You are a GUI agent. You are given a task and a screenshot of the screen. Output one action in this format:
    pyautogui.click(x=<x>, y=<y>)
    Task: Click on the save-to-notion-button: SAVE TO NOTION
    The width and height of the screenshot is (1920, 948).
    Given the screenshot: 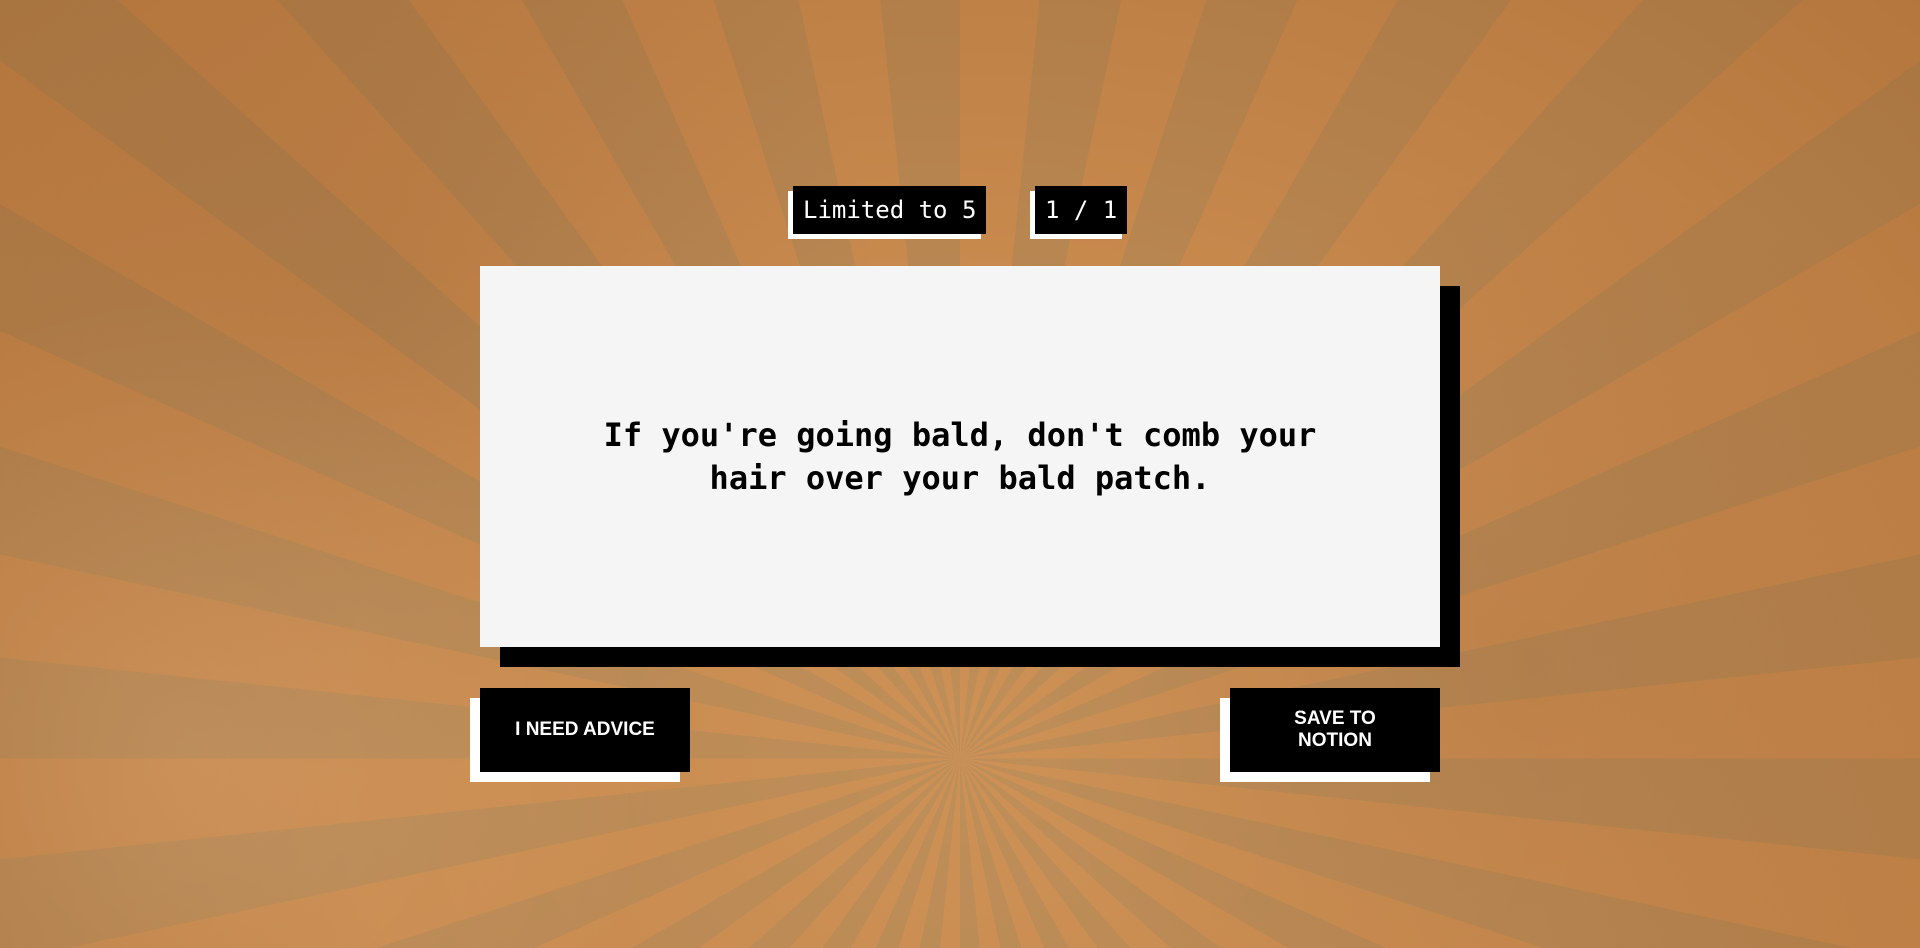 What is the action you would take?
    pyautogui.click(x=1335, y=730)
    